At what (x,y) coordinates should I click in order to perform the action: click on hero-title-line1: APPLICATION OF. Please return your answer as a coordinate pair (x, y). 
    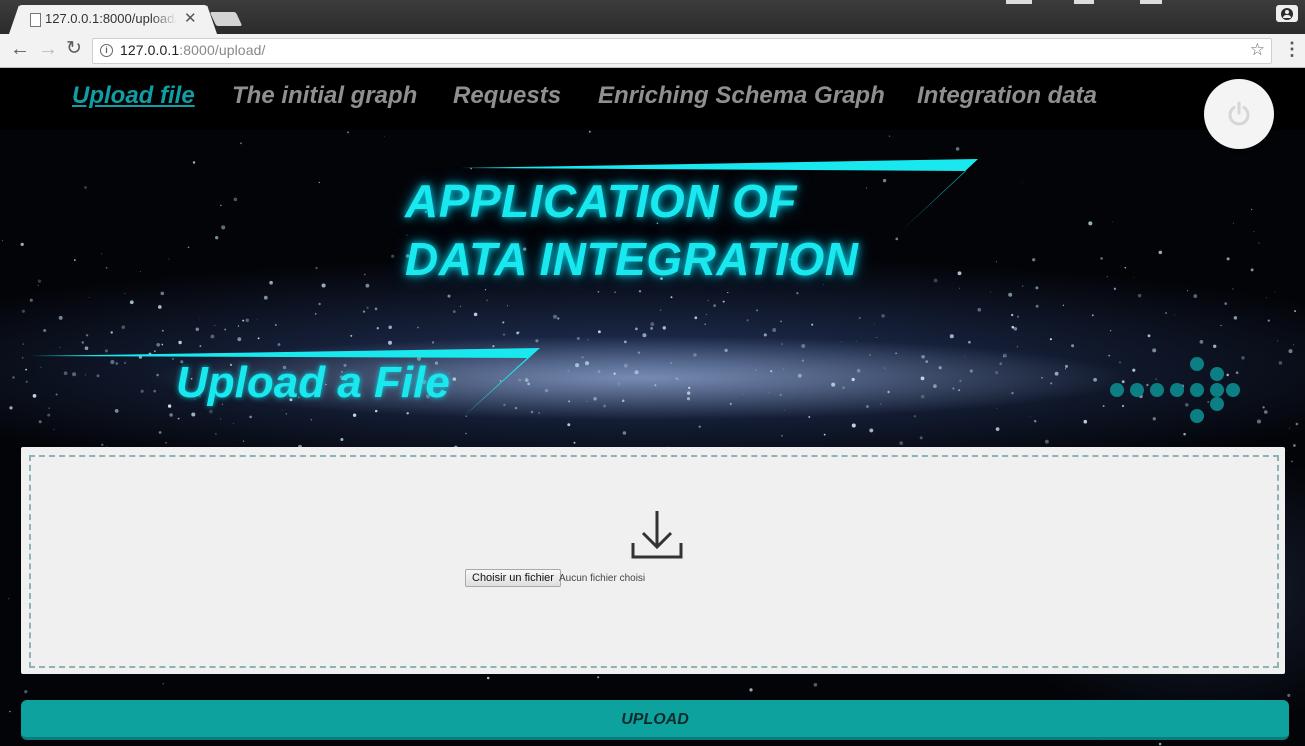
    Looking at the image, I should click on (601, 201).